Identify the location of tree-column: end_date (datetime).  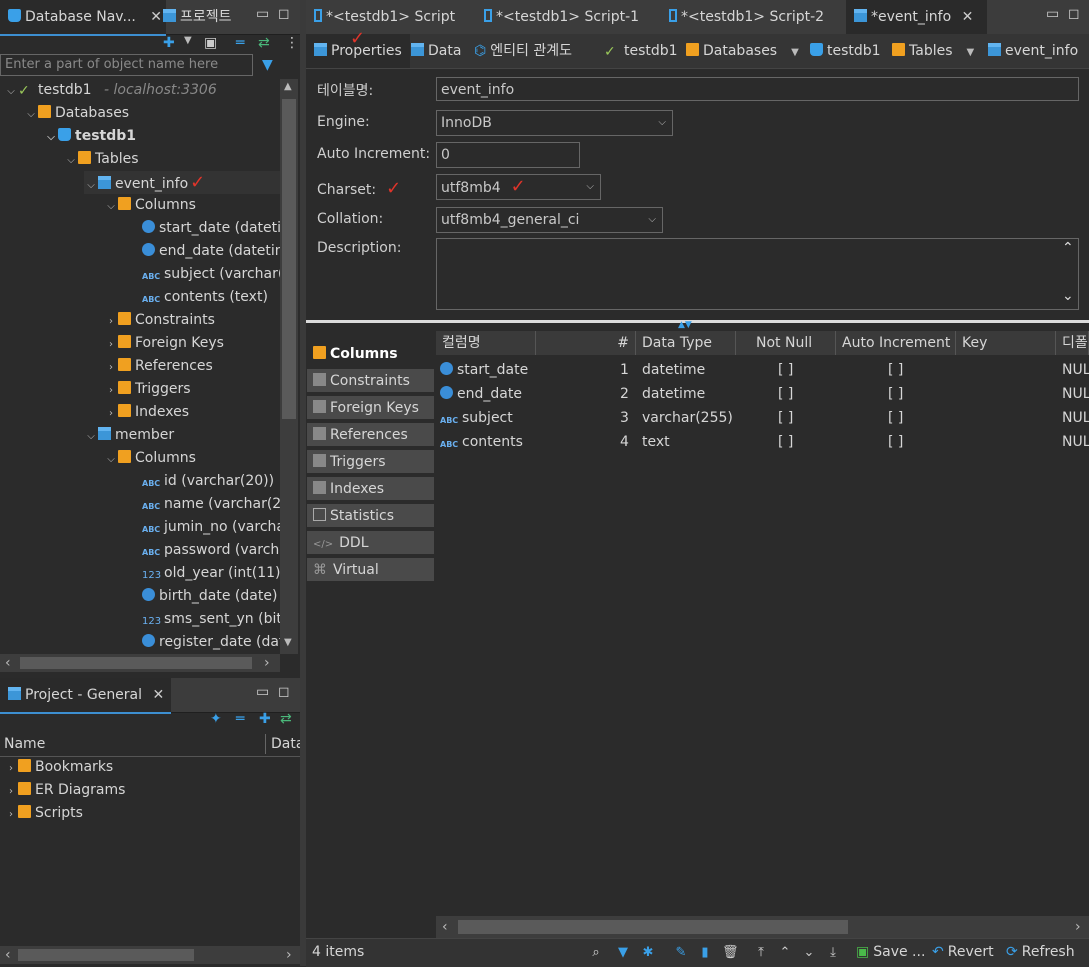
(211, 251).